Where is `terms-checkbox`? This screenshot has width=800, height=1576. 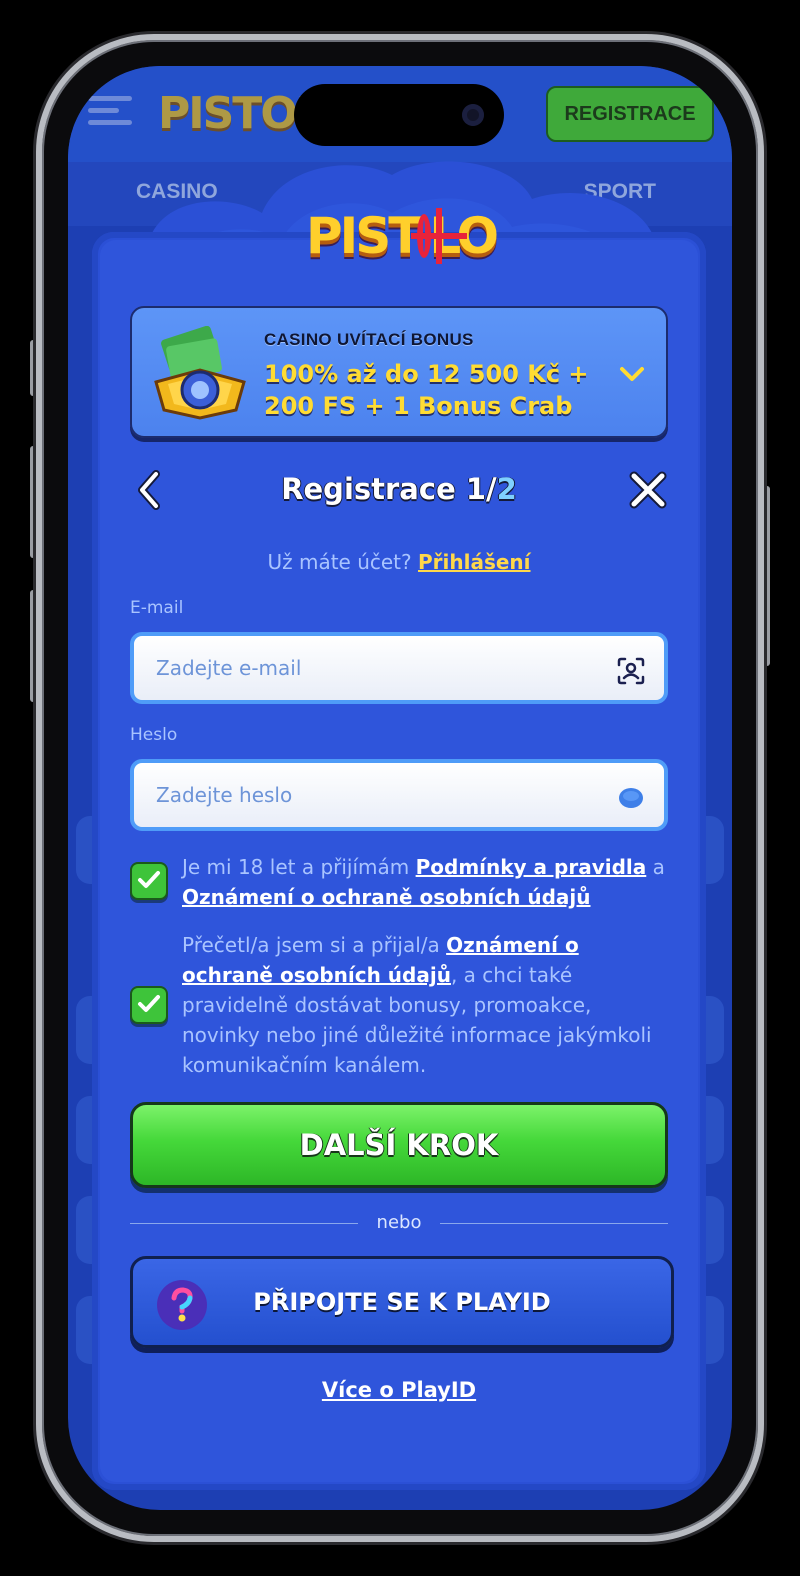
terms-checkbox is located at coordinates (149, 881).